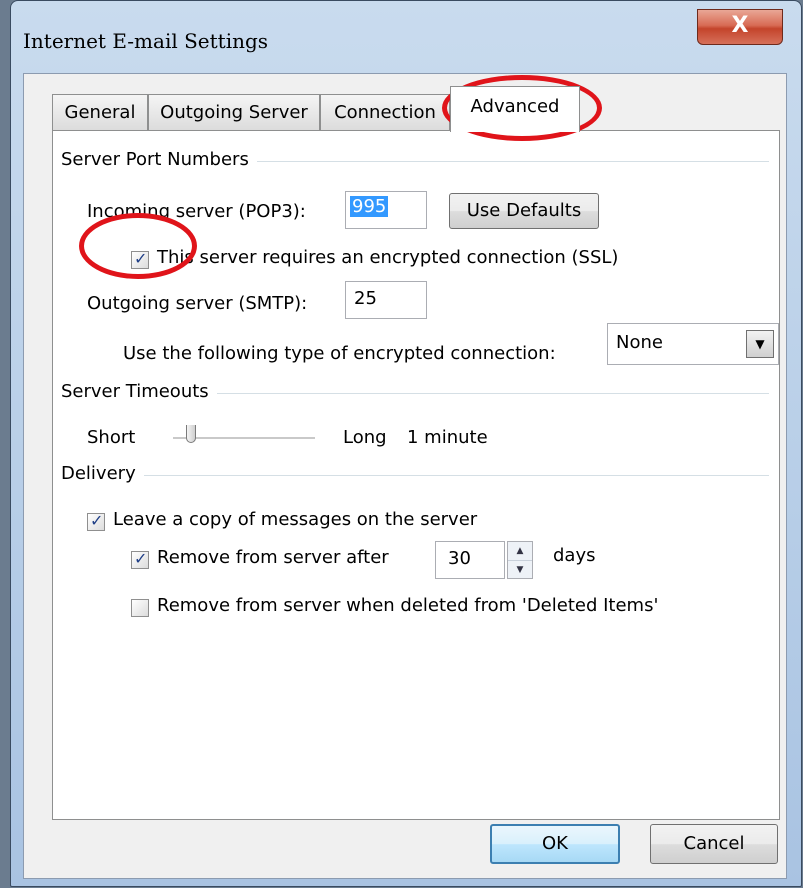 Image resolution: width=803 pixels, height=888 pixels. I want to click on tab-connection: Connection, so click(385, 112).